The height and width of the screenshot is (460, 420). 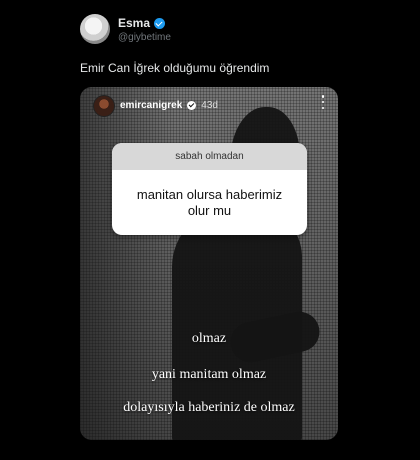 What do you see at coordinates (160, 23) in the screenshot?
I see `verified-badge-icon` at bounding box center [160, 23].